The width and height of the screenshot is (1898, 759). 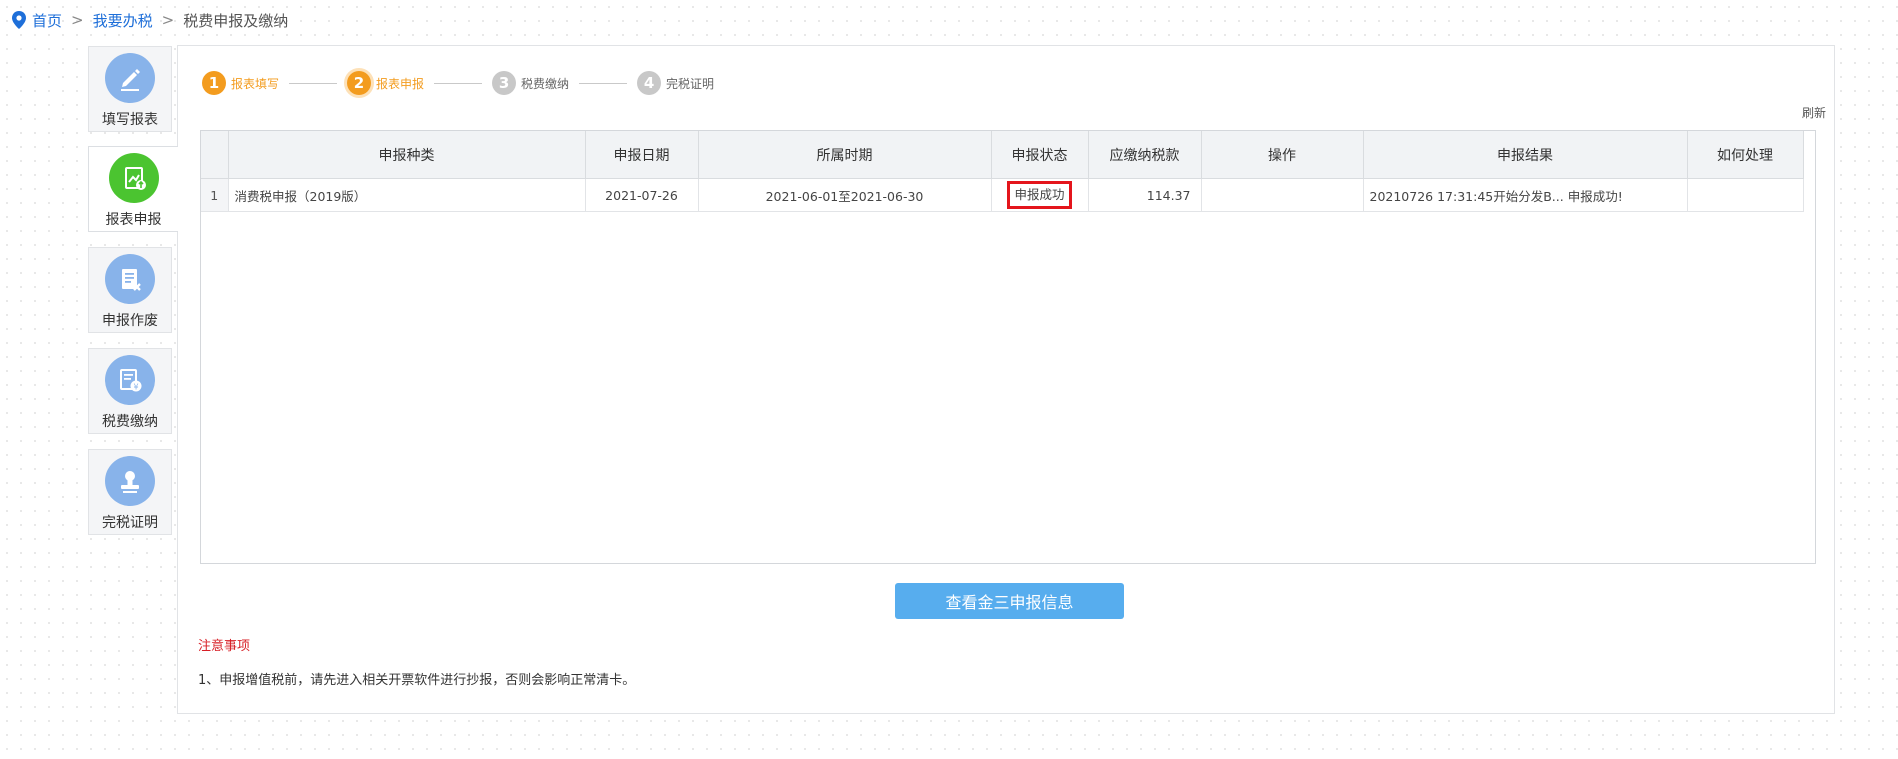 What do you see at coordinates (133, 178) in the screenshot?
I see `report-upload-icon` at bounding box center [133, 178].